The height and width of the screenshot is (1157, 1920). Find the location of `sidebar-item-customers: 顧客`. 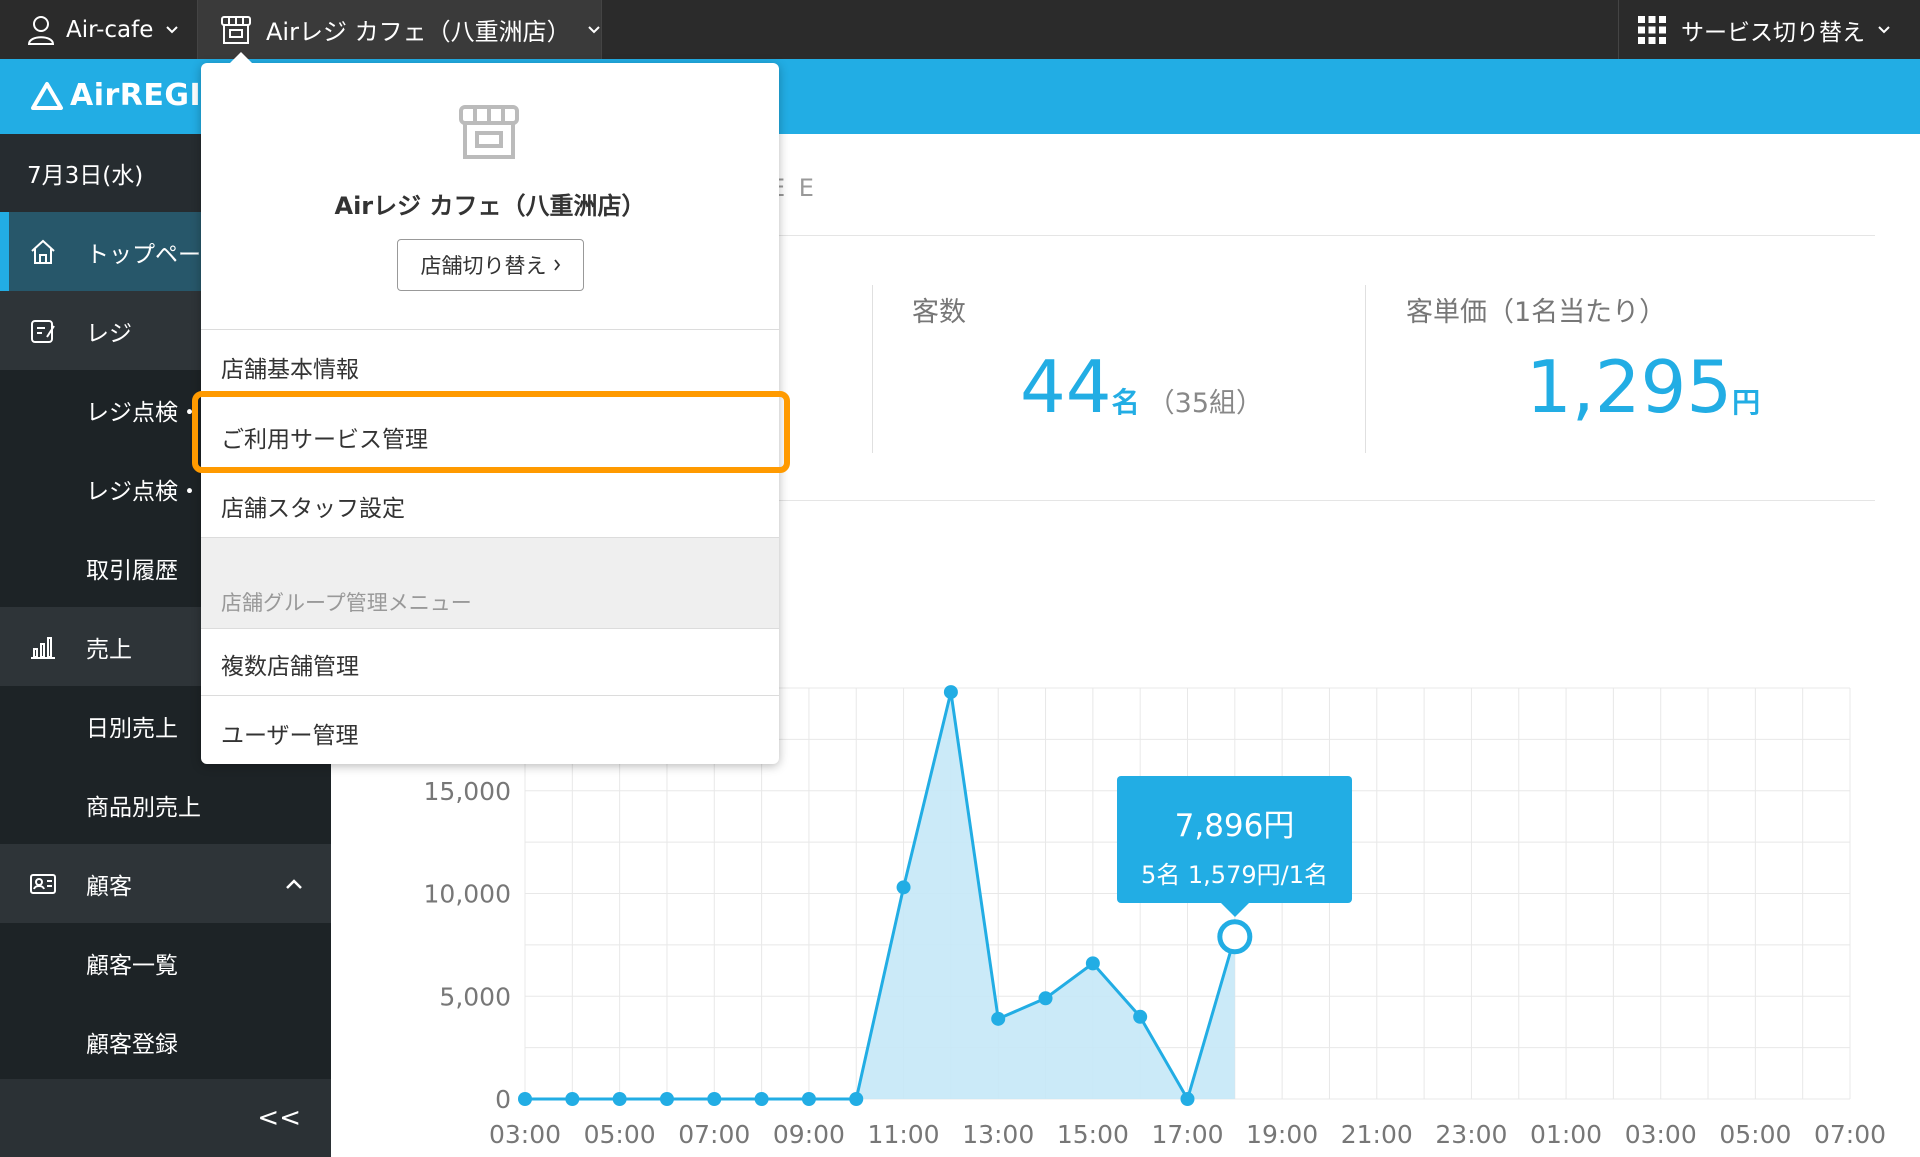

sidebar-item-customers: 顧客 is located at coordinates (165, 883).